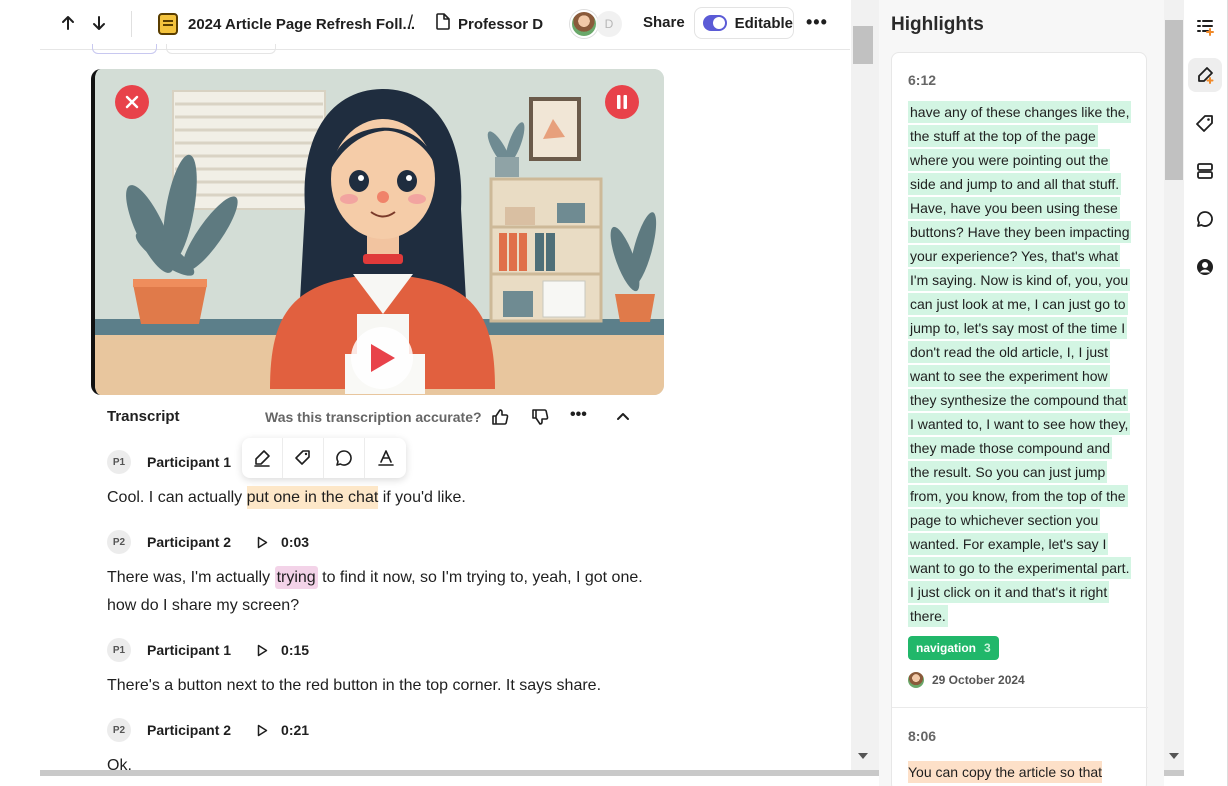  What do you see at coordinates (422, 497) in the screenshot?
I see `text-span: if you'd like.` at bounding box center [422, 497].